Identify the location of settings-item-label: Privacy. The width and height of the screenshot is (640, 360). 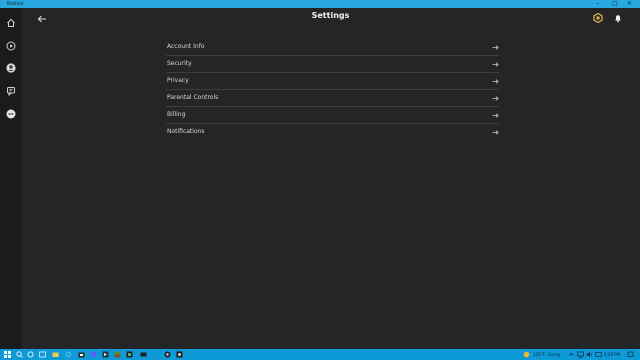
(178, 80).